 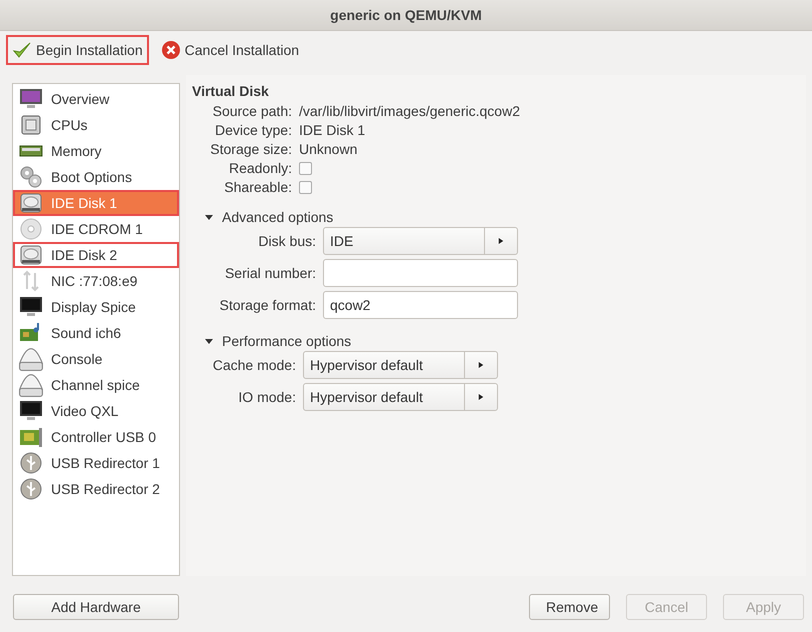 What do you see at coordinates (96, 359) in the screenshot?
I see `hardware-list-item: Console` at bounding box center [96, 359].